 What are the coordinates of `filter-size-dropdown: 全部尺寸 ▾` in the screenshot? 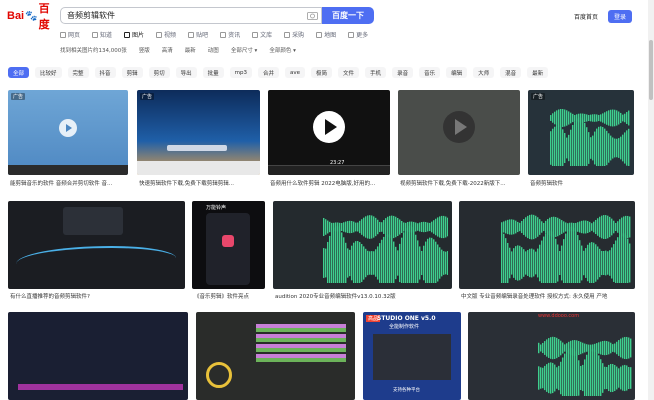 It's located at (244, 50).